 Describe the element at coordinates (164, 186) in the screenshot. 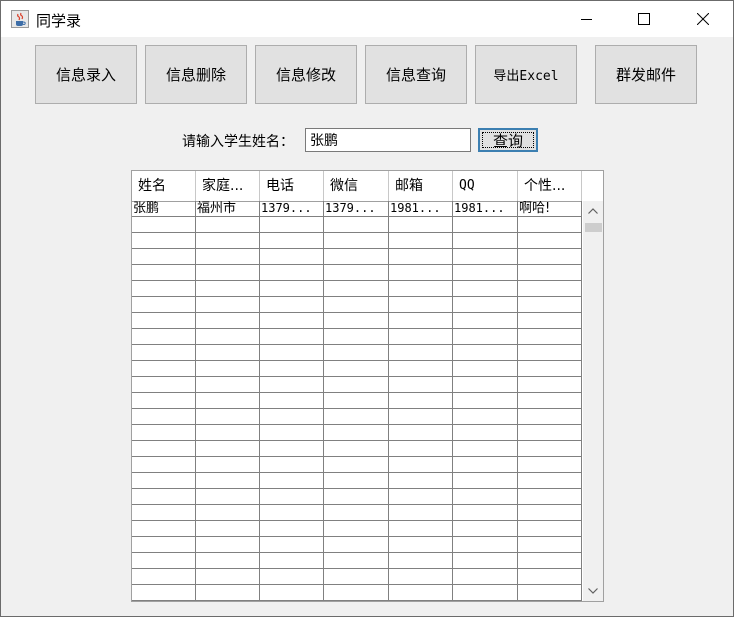

I see `column-header-name: 姓名` at that location.